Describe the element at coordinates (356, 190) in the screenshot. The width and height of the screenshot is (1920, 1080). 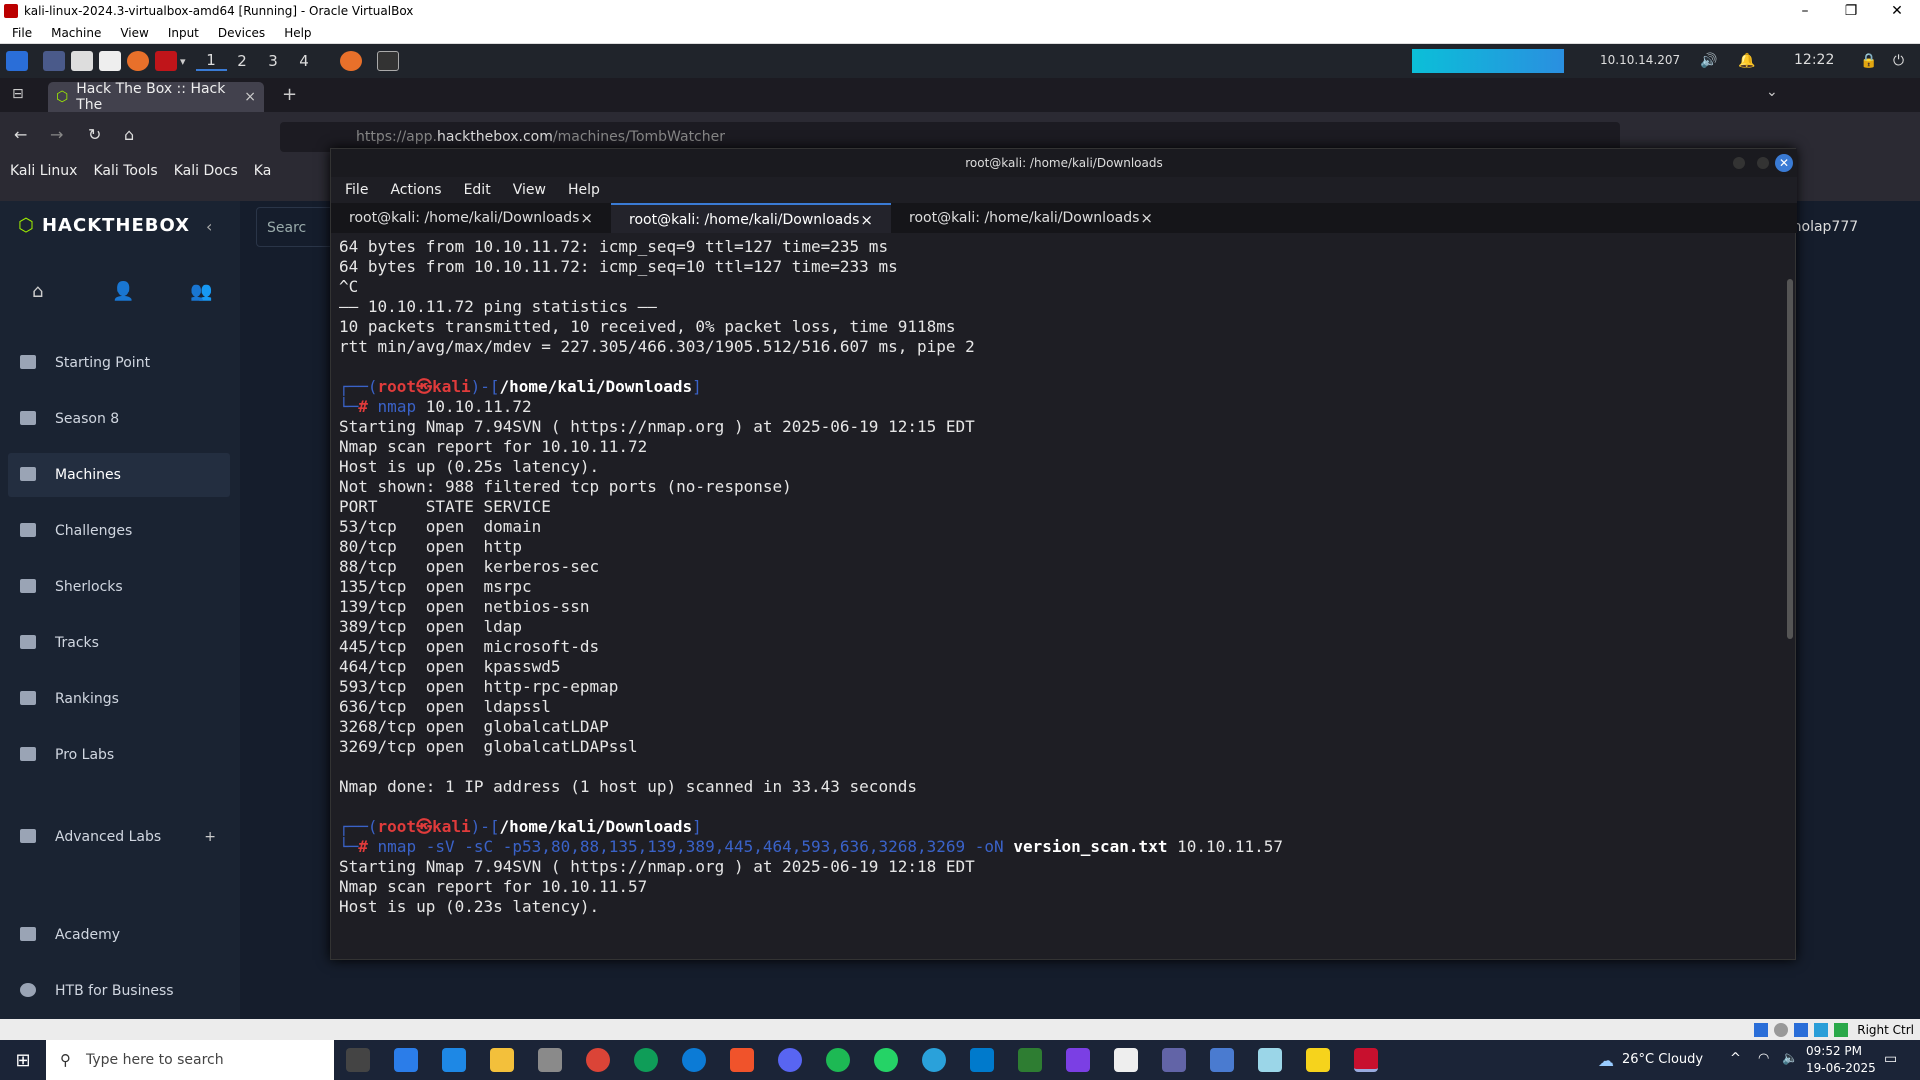
I see `term-menu-file: File` at that location.